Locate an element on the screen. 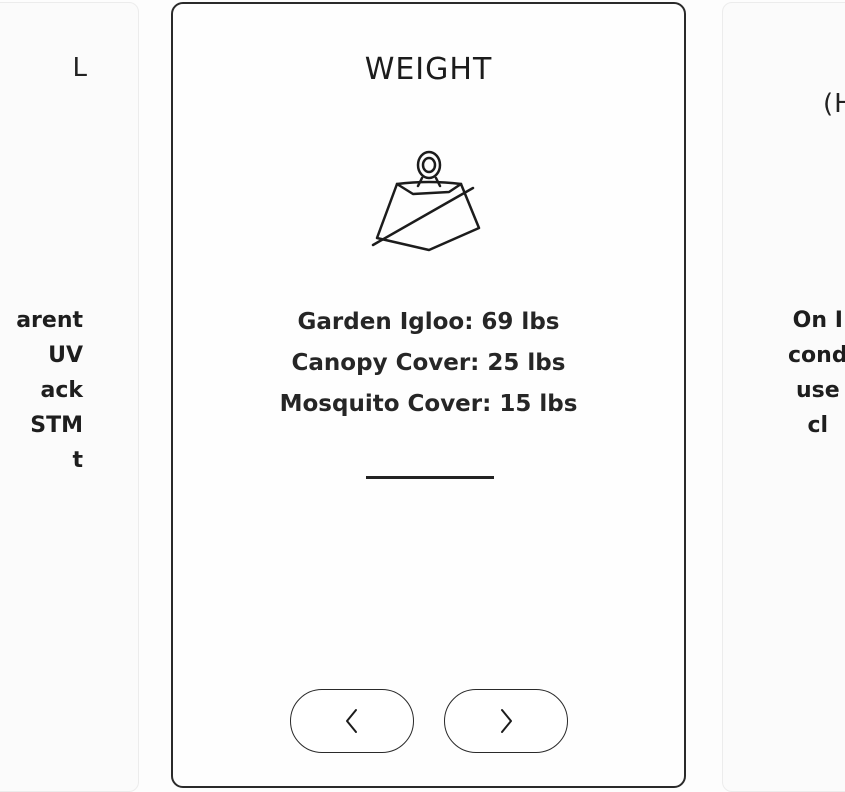 The image size is (845, 792). card-line: STM is located at coordinates (56, 425).